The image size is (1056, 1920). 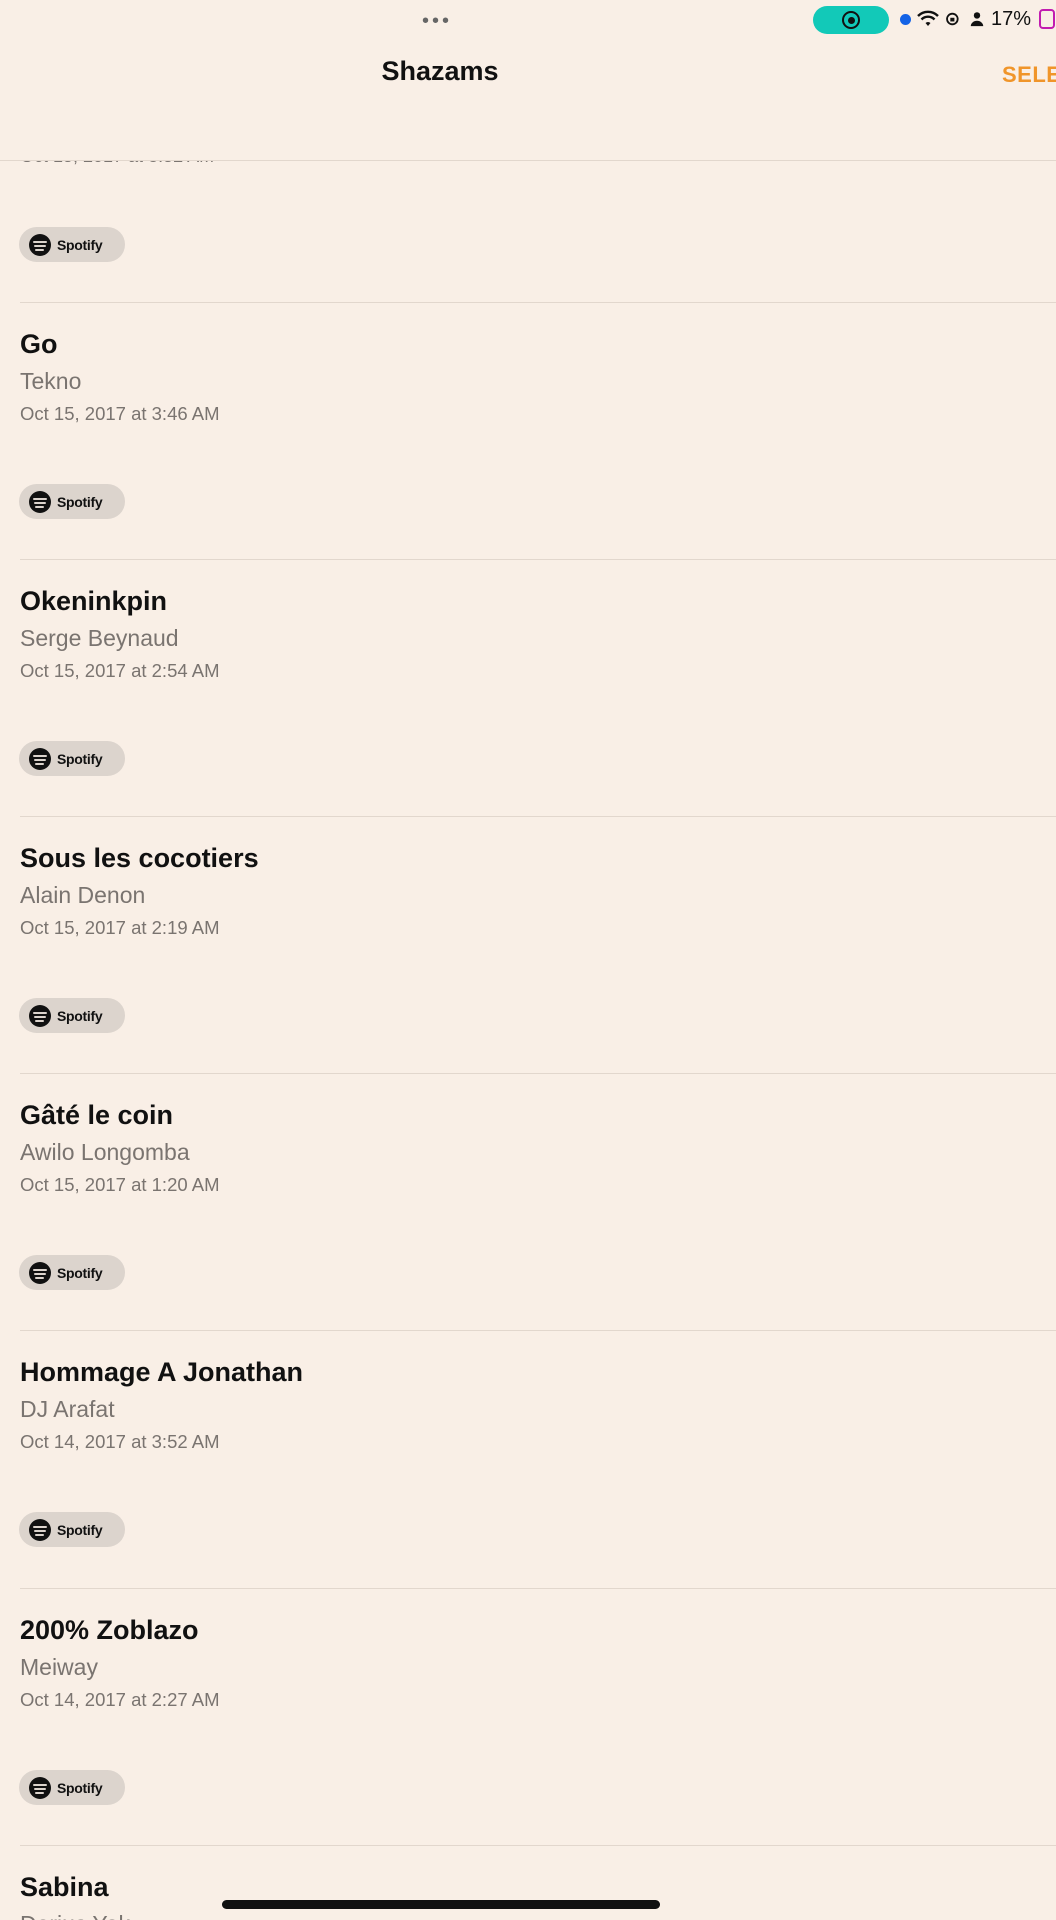 I want to click on song-date: Oct 14, 2017 at 2:27 AM, so click(x=120, y=1699).